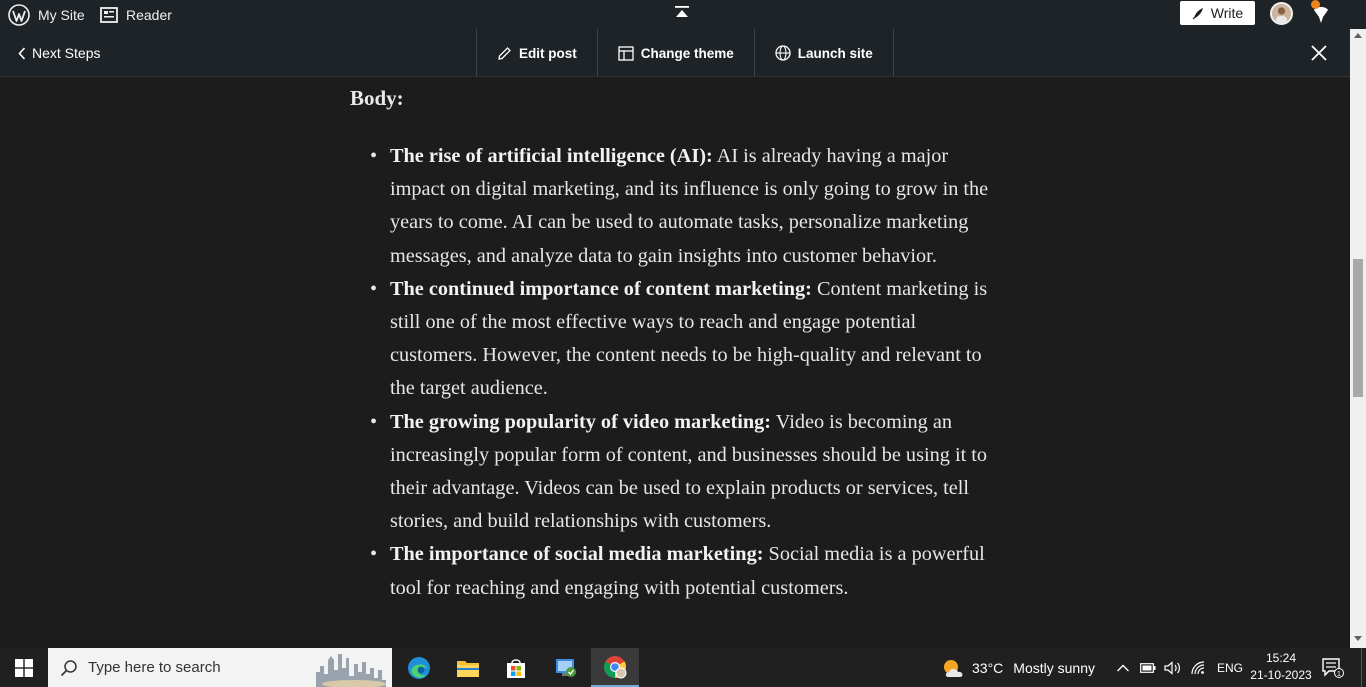 The image size is (1366, 687). Describe the element at coordinates (626, 53) in the screenshot. I see `layout-icon` at that location.